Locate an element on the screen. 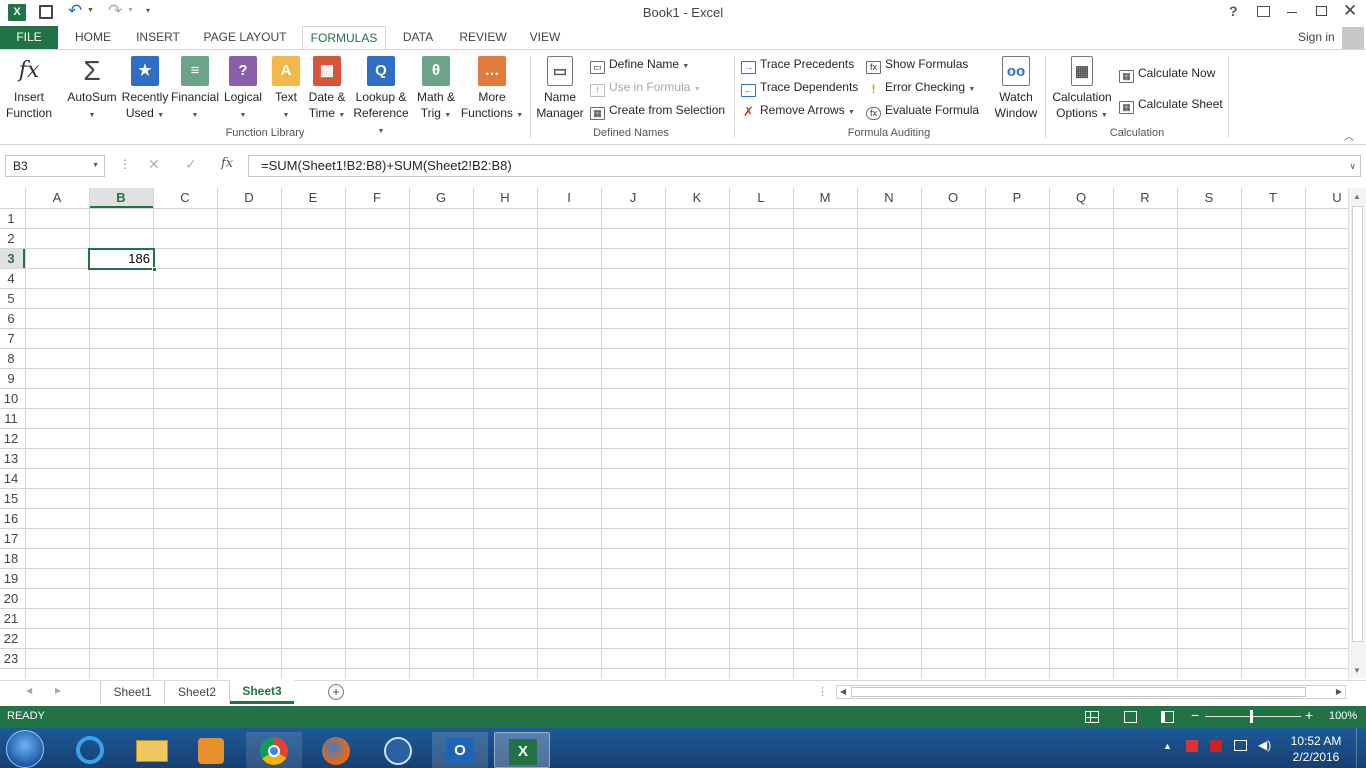  insert-function-button: fx Insert Function is located at coordinates (29, 88).